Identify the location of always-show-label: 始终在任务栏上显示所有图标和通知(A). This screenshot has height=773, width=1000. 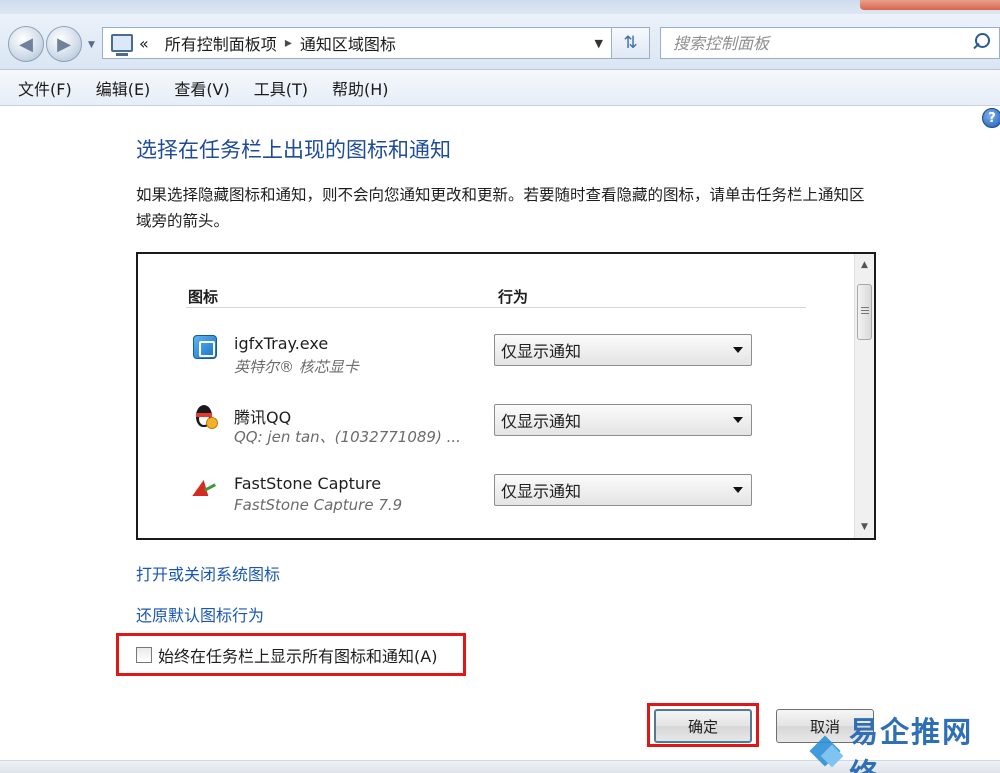
(297, 655).